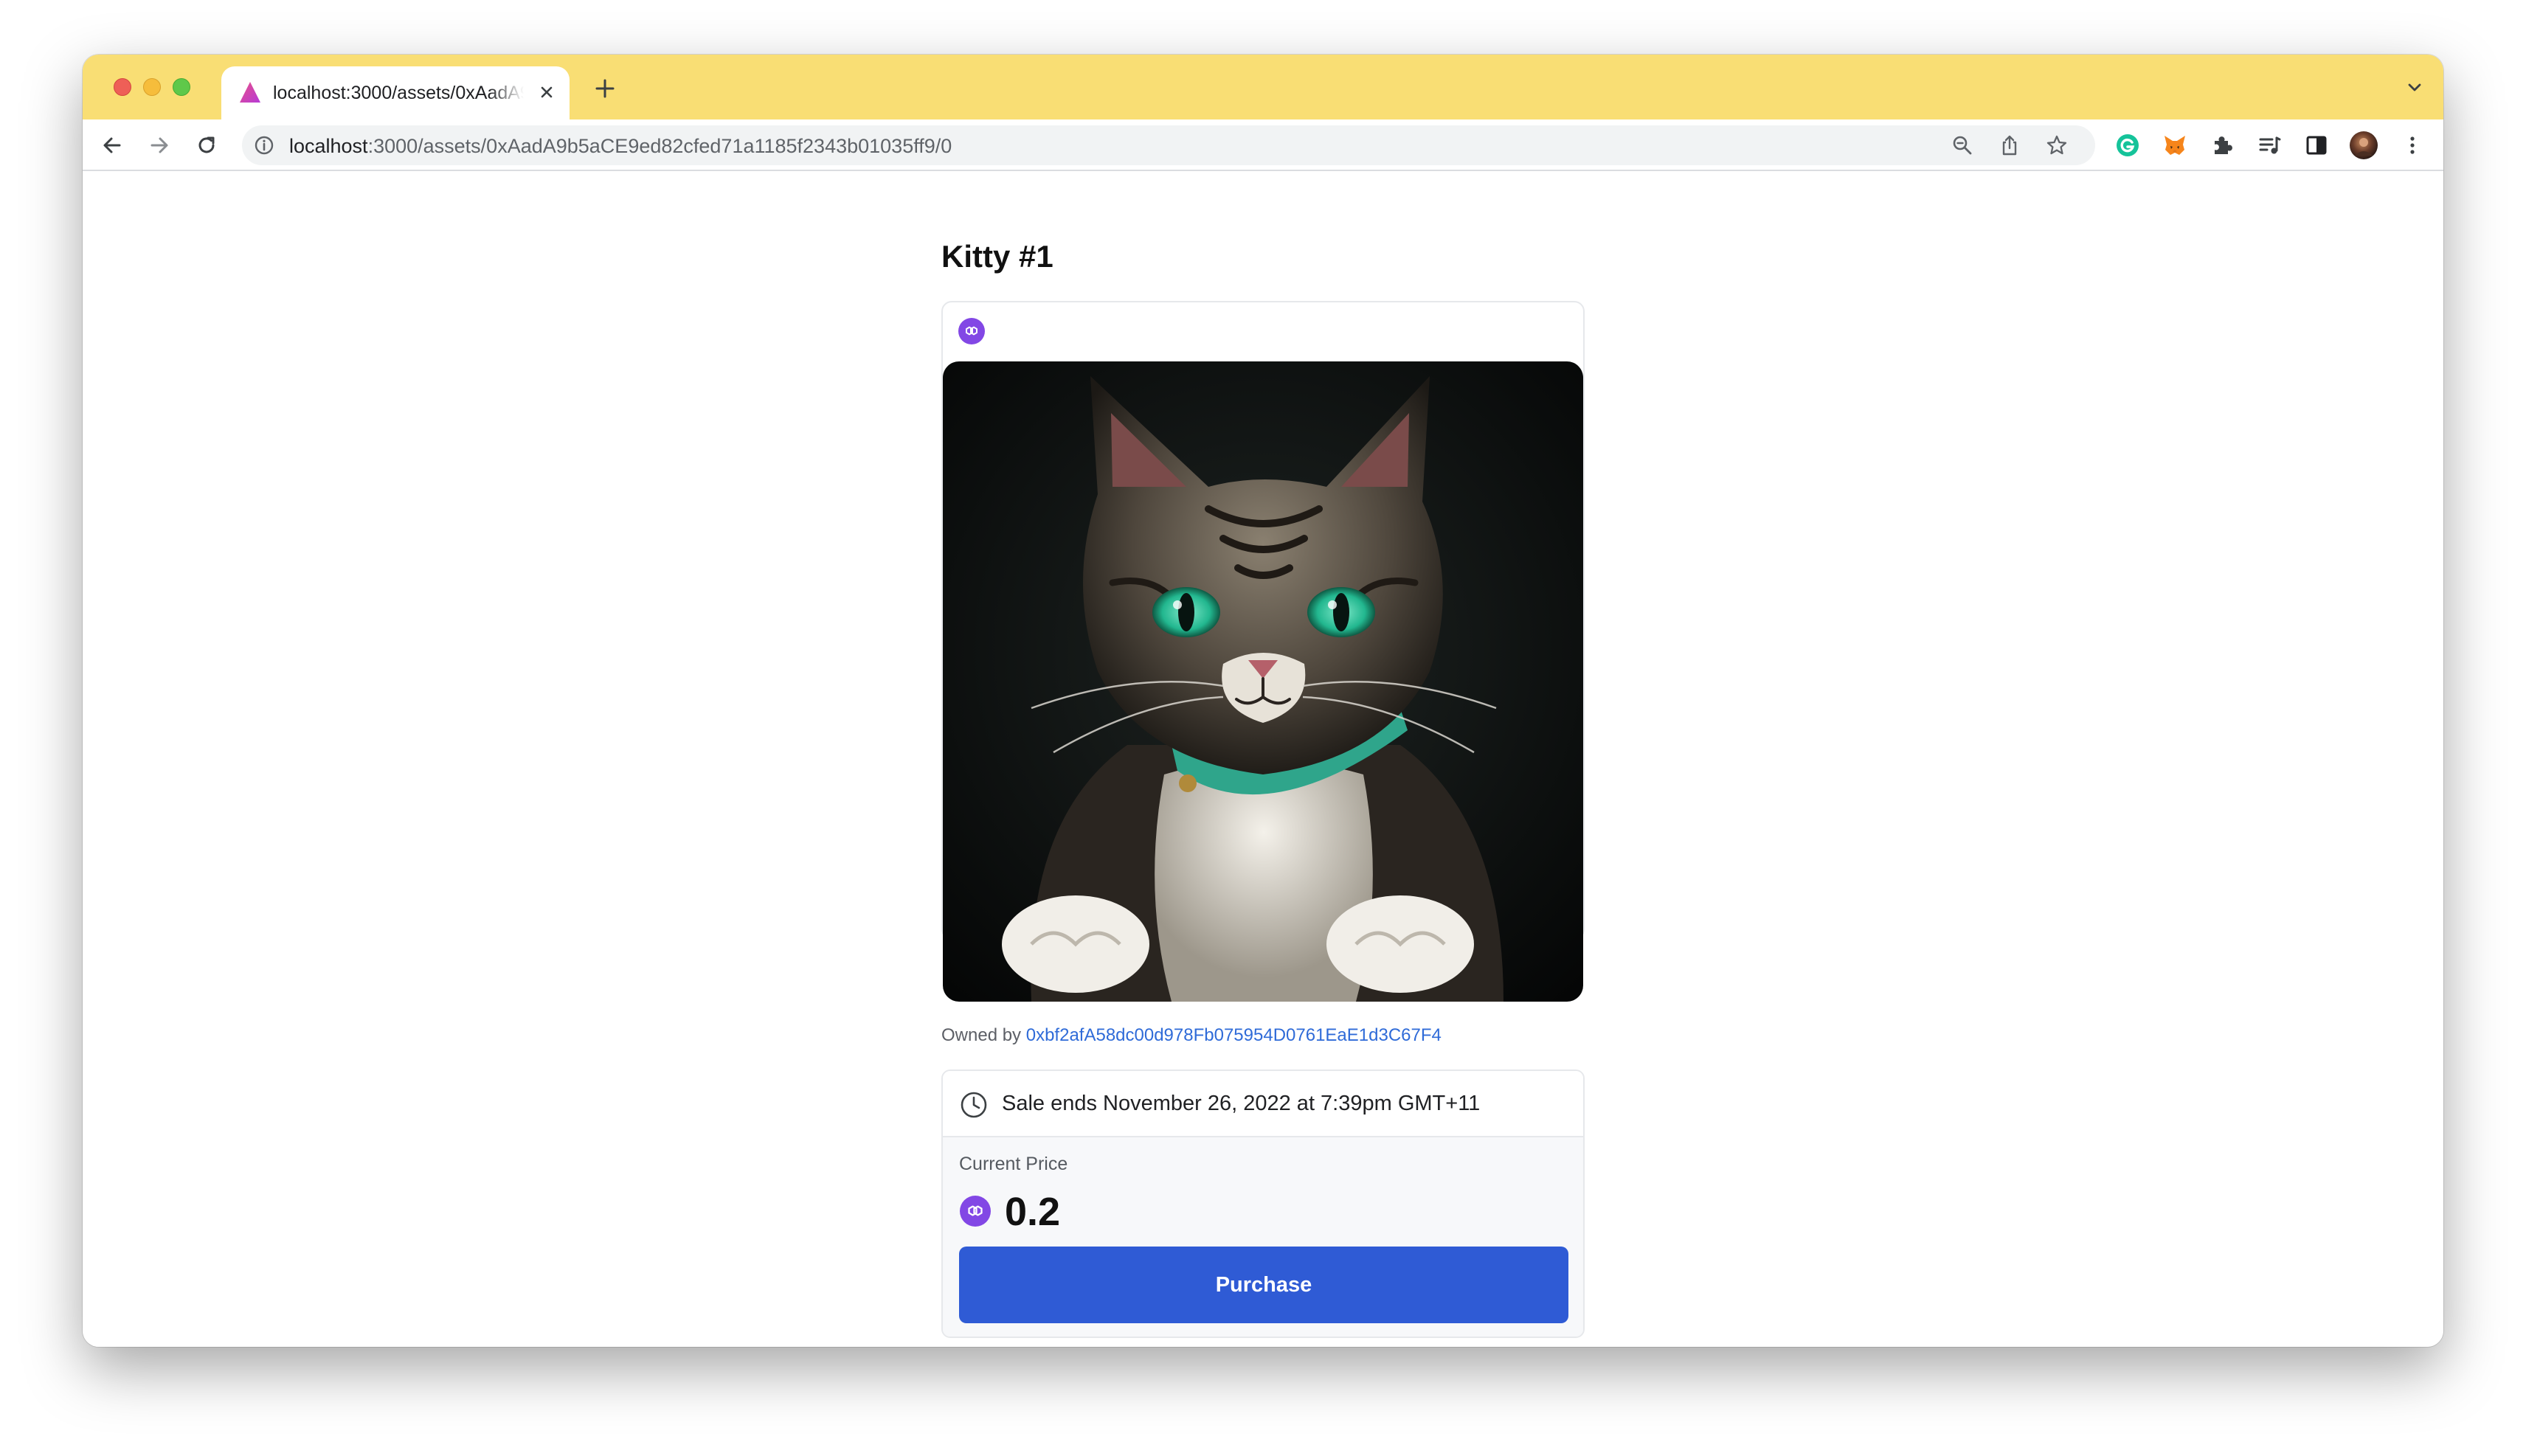  I want to click on clock-icon, so click(974, 1105).